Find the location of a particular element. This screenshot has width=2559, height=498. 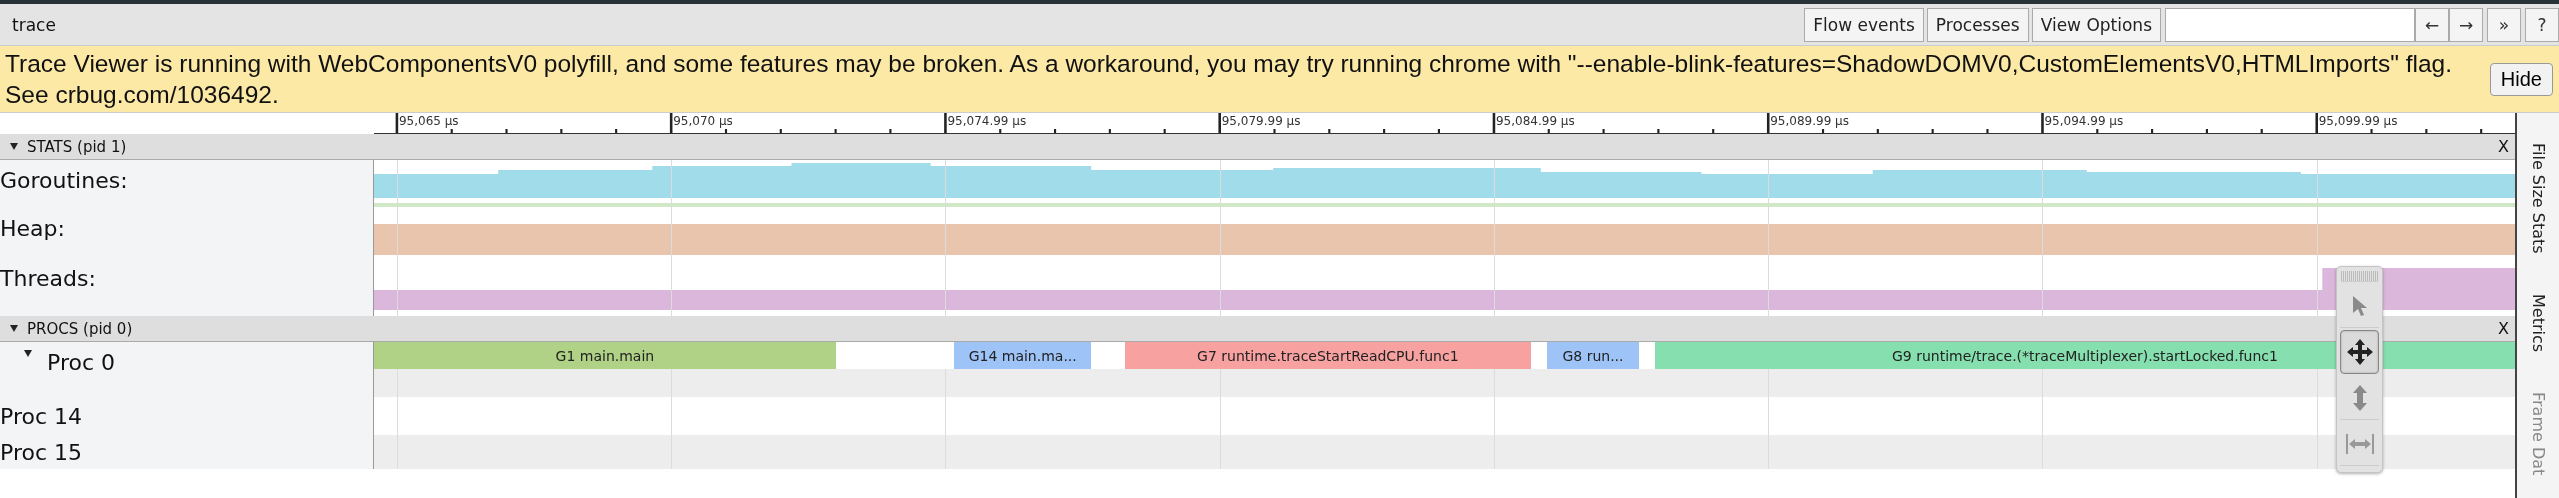

trace-slice: G7 runtime.traceStartReadCPU.func1 is located at coordinates (1327, 355).